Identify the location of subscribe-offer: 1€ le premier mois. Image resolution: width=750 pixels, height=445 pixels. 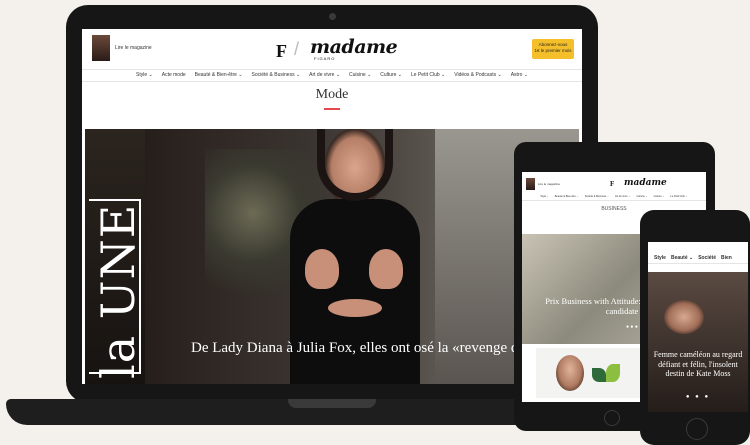
(553, 50).